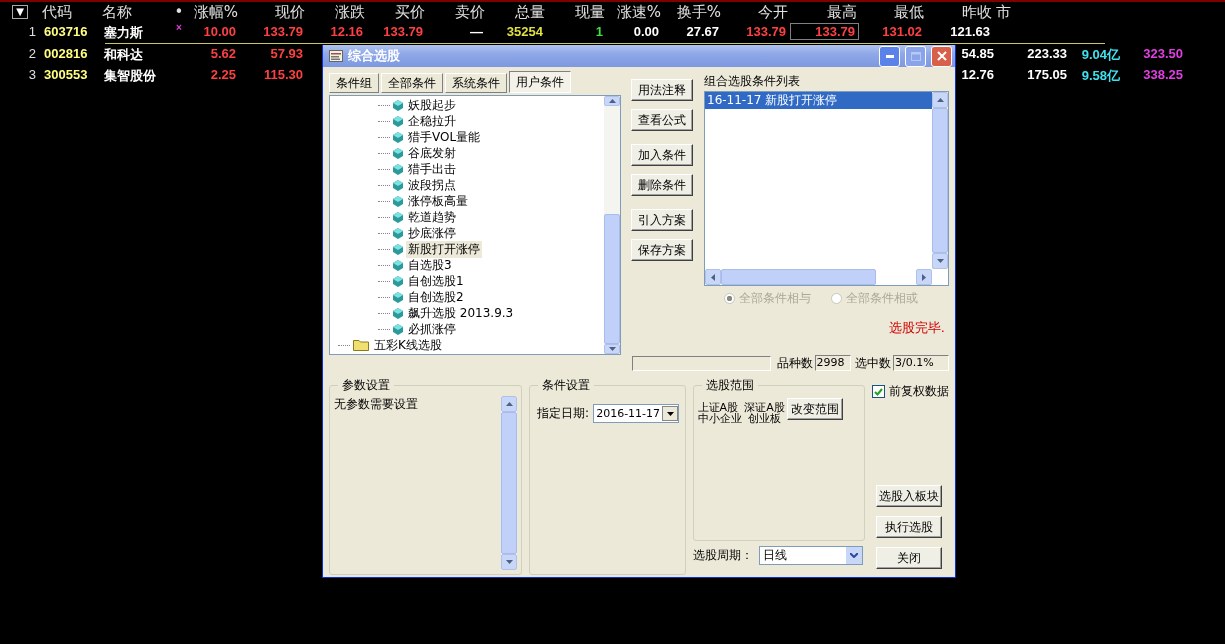 This screenshot has width=1225, height=644. Describe the element at coordinates (662, 155) in the screenshot. I see `action-button: 加入条件` at that location.